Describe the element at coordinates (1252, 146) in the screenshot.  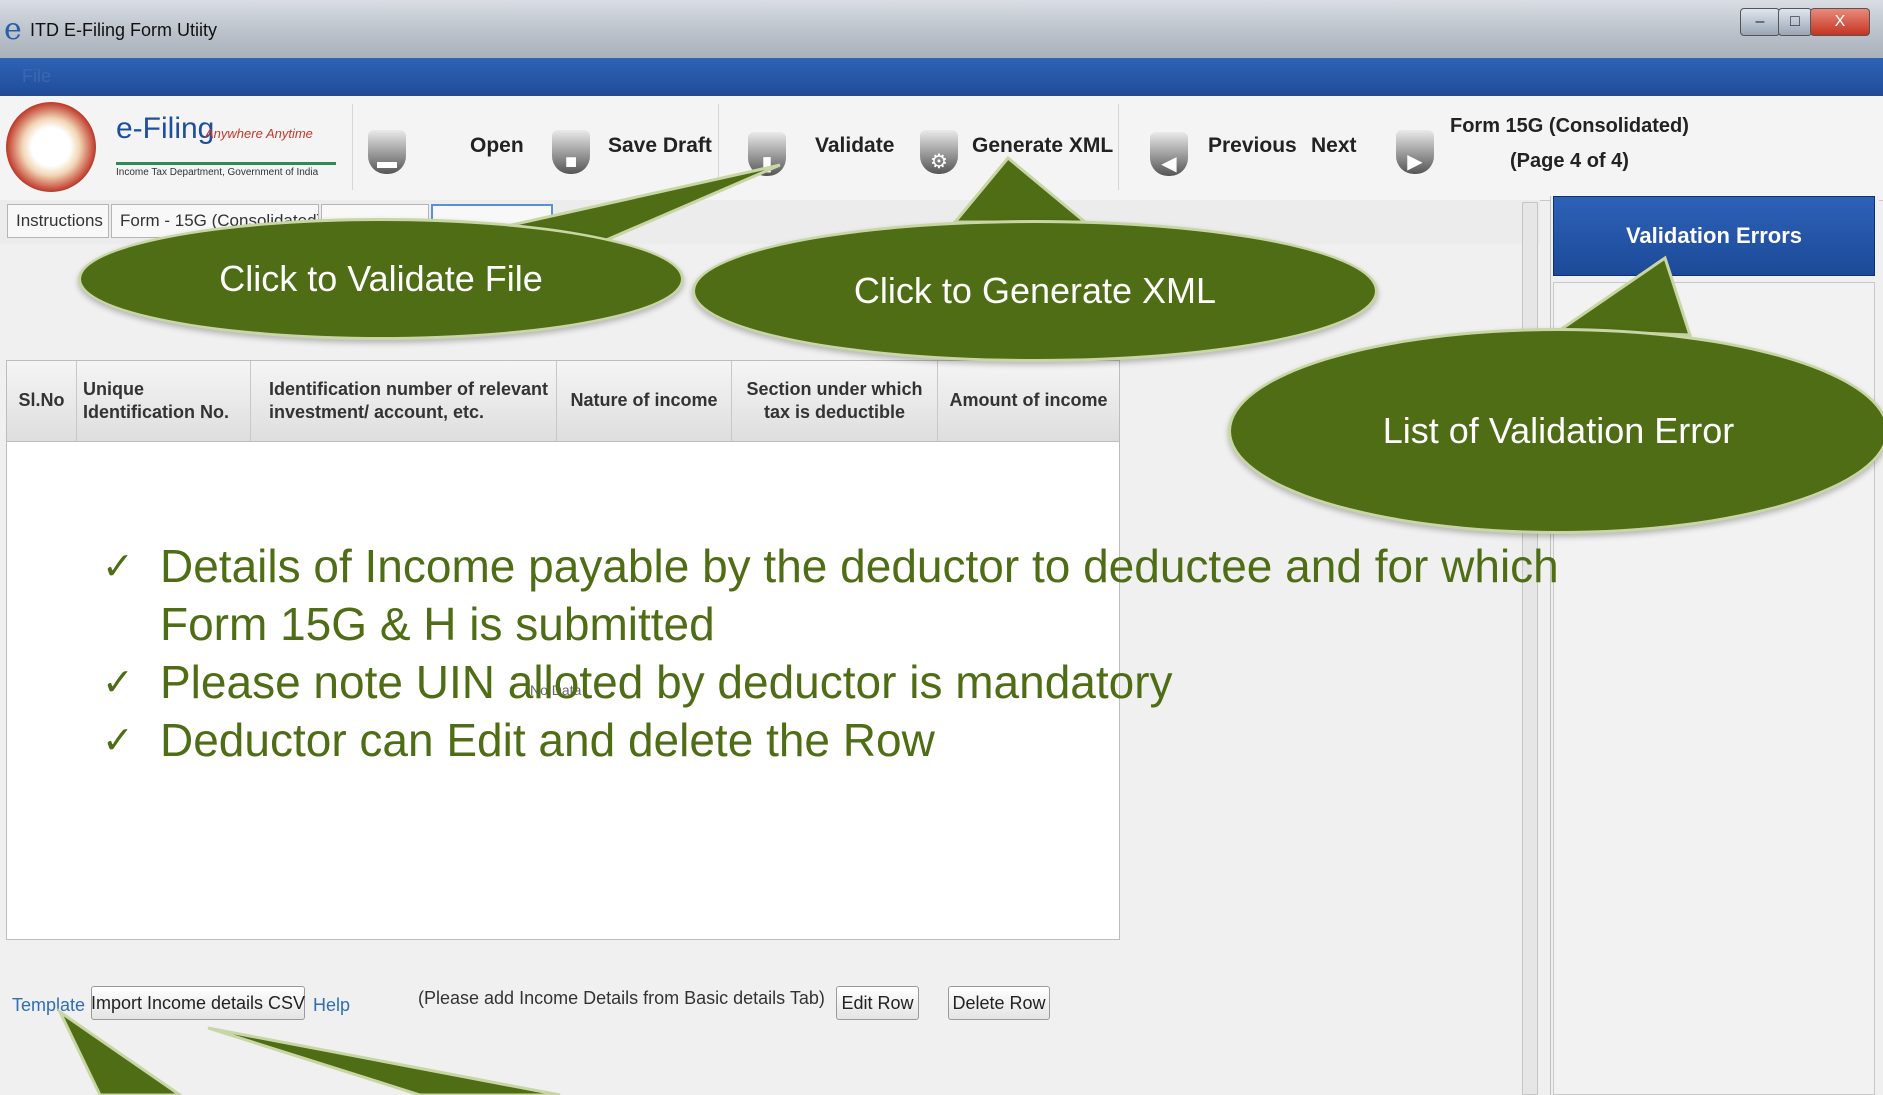
I see `previous-button: Previous` at that location.